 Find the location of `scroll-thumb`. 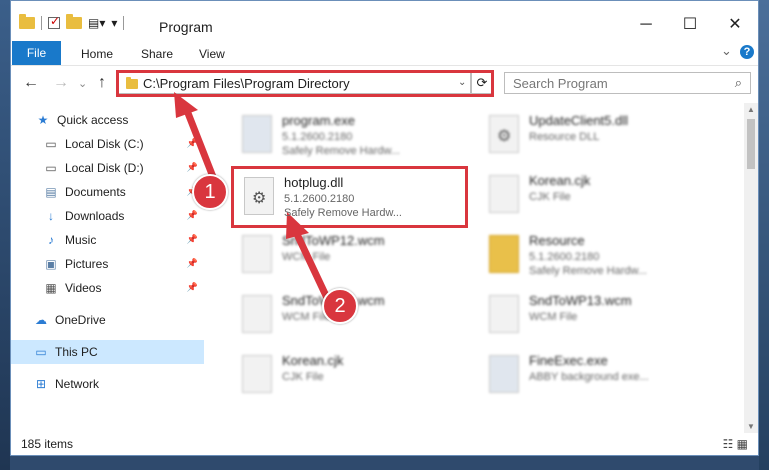

scroll-thumb is located at coordinates (751, 144).